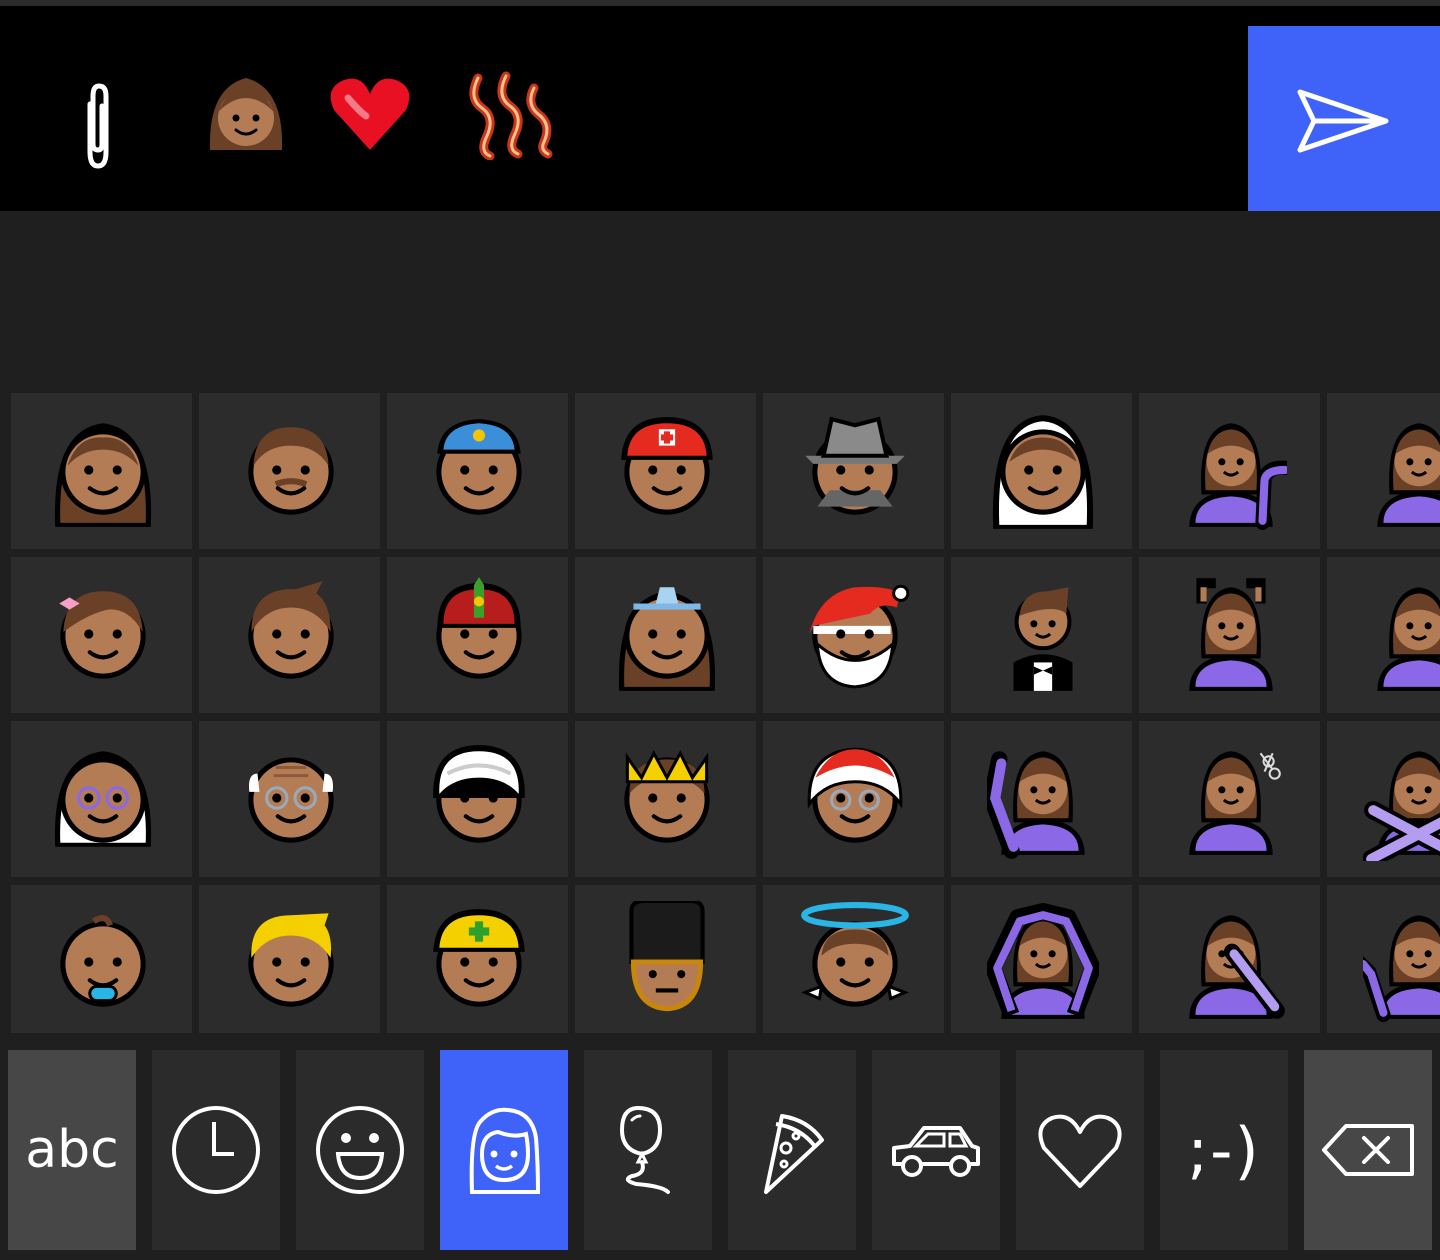 The width and height of the screenshot is (1440, 1260). I want to click on emoji-prince, so click(665, 799).